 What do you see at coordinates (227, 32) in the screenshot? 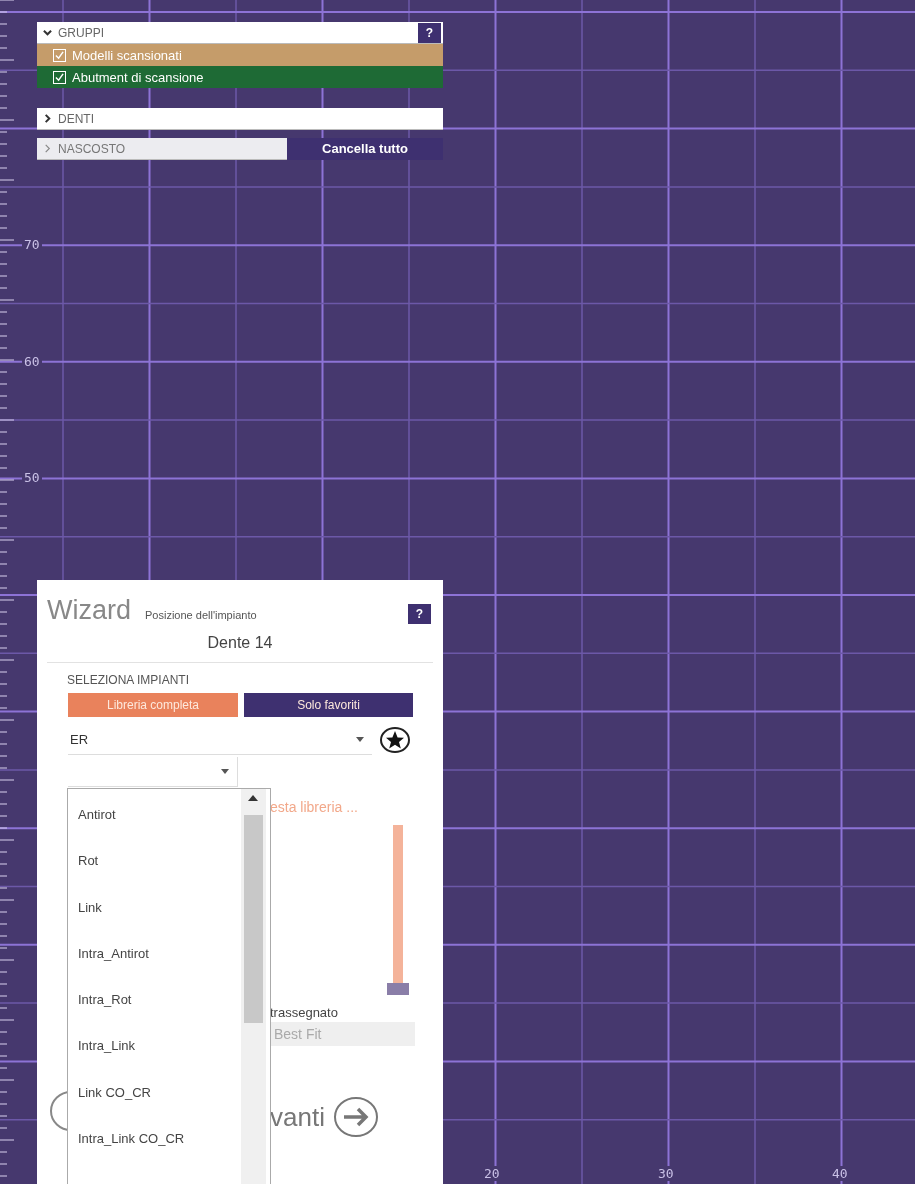
I see `group-label: GRUPPI` at bounding box center [227, 32].